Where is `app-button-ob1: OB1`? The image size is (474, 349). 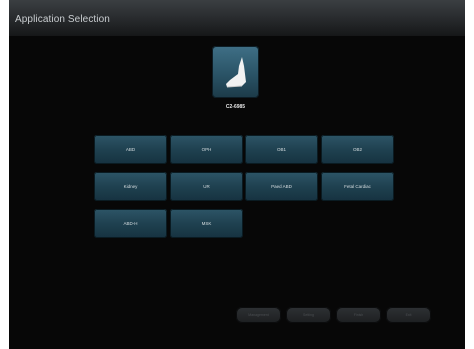 app-button-ob1: OB1 is located at coordinates (281, 149).